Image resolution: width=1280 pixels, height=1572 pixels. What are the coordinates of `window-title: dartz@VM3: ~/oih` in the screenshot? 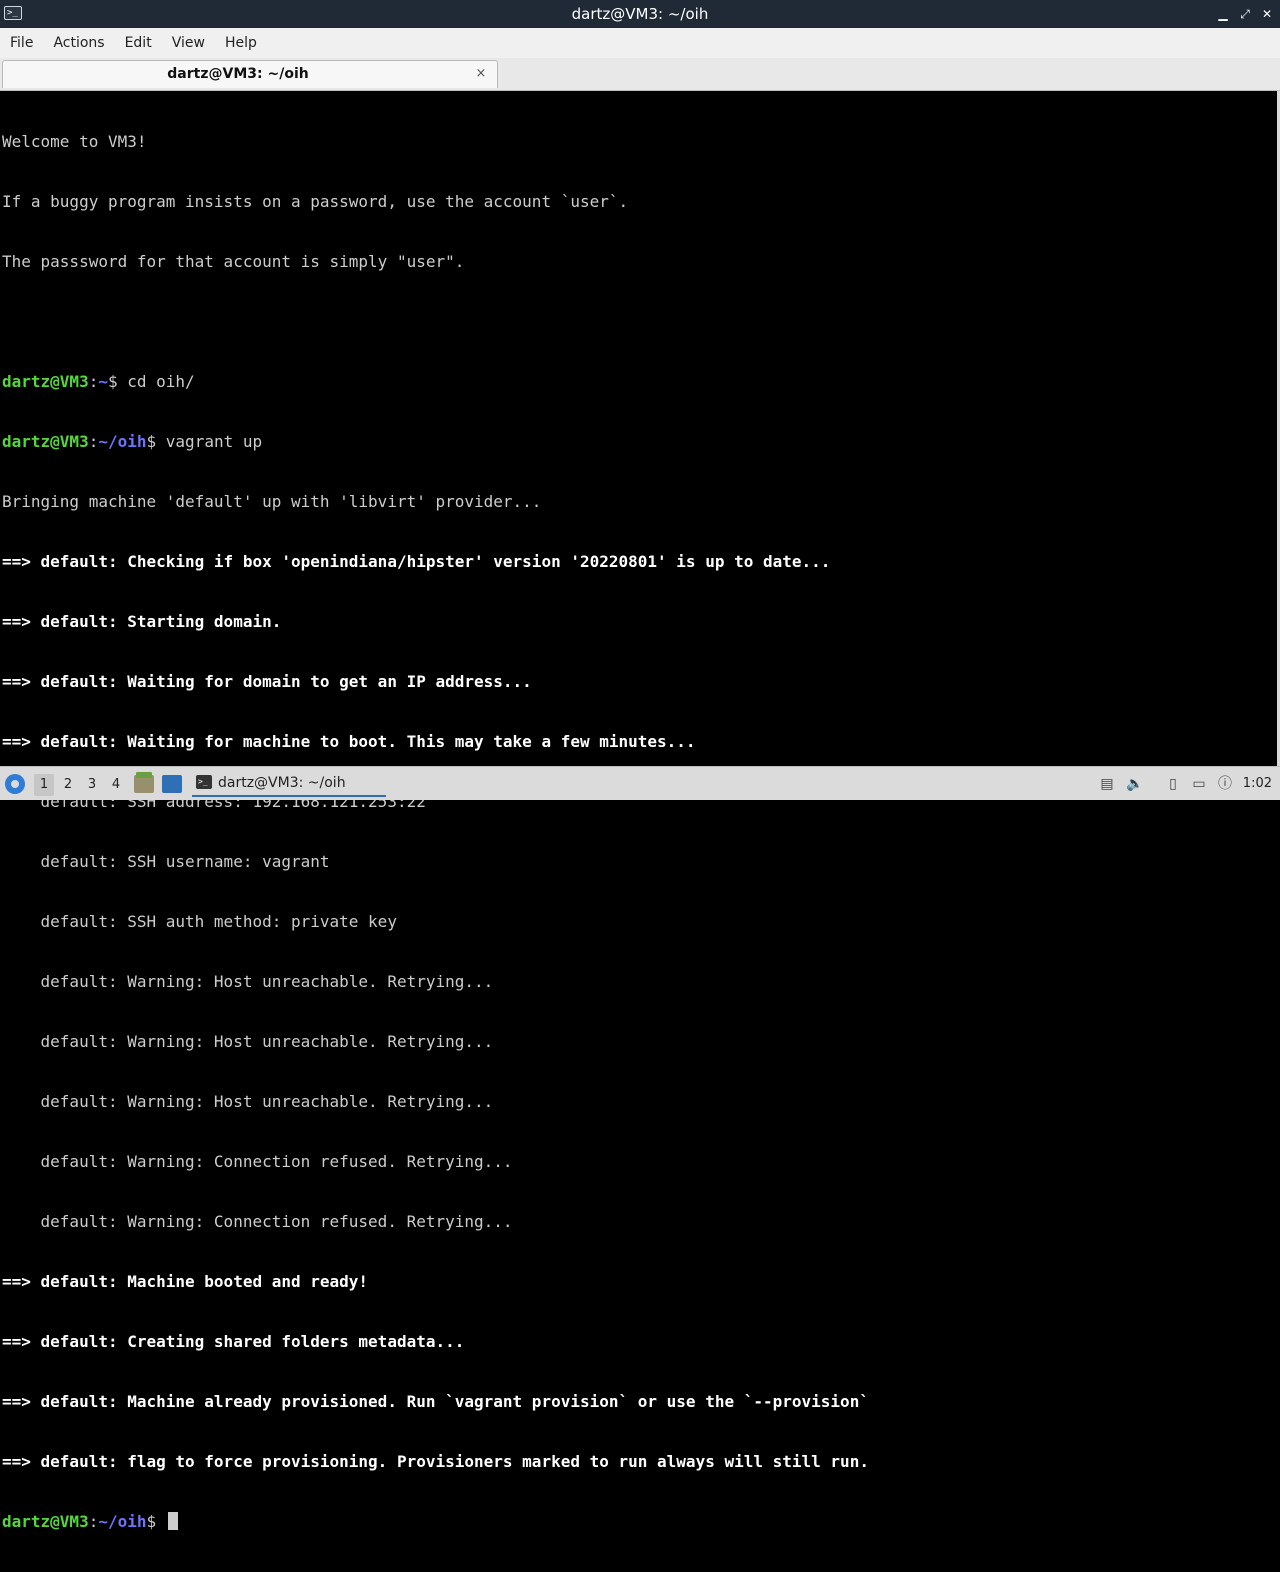 It's located at (640, 14).